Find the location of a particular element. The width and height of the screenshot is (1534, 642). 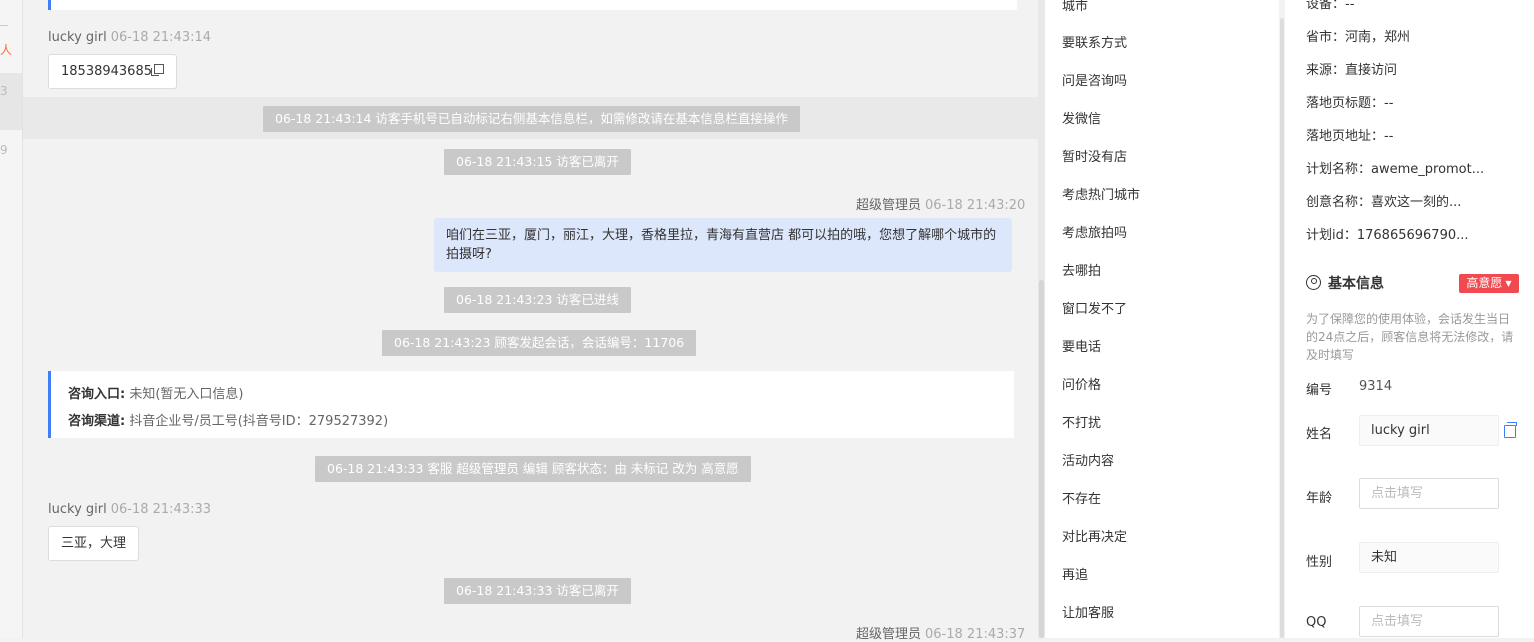

name-label: 姓名 is located at coordinates (1319, 434).